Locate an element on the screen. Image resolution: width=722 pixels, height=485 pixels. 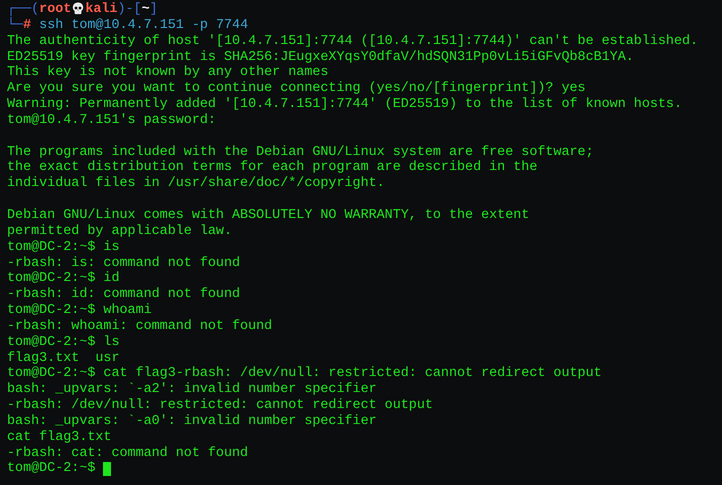
terminal-output-line: -rbash: whoami: command not found is located at coordinates (139, 326).